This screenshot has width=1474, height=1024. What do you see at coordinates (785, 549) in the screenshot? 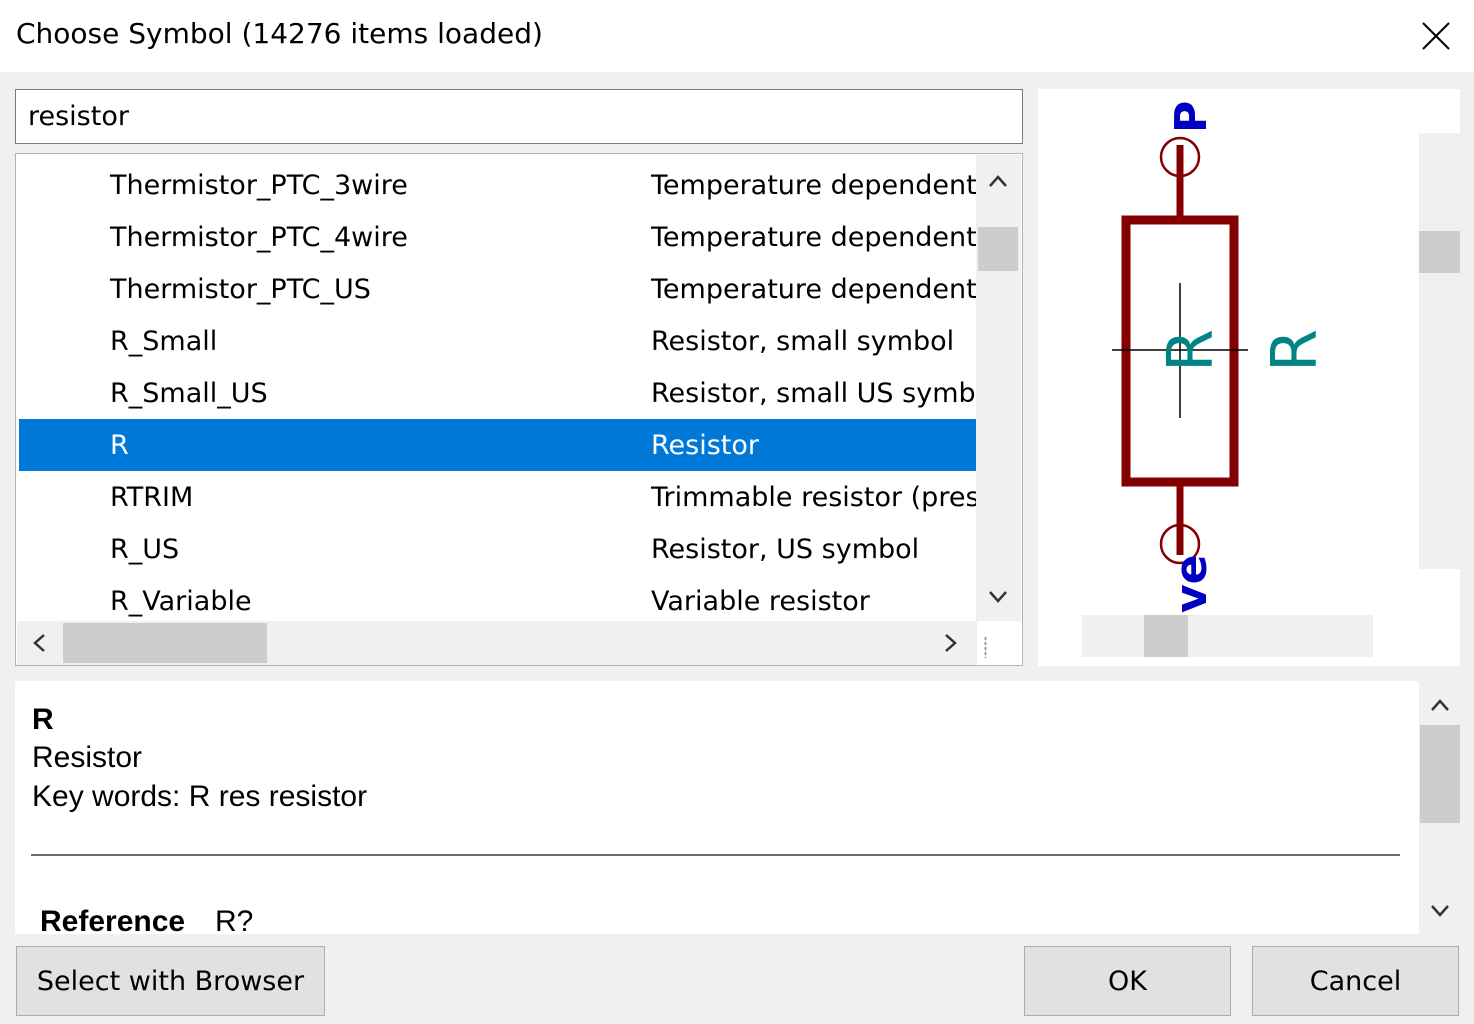
I see `list-item-description: Resistor, US symbol` at bounding box center [785, 549].